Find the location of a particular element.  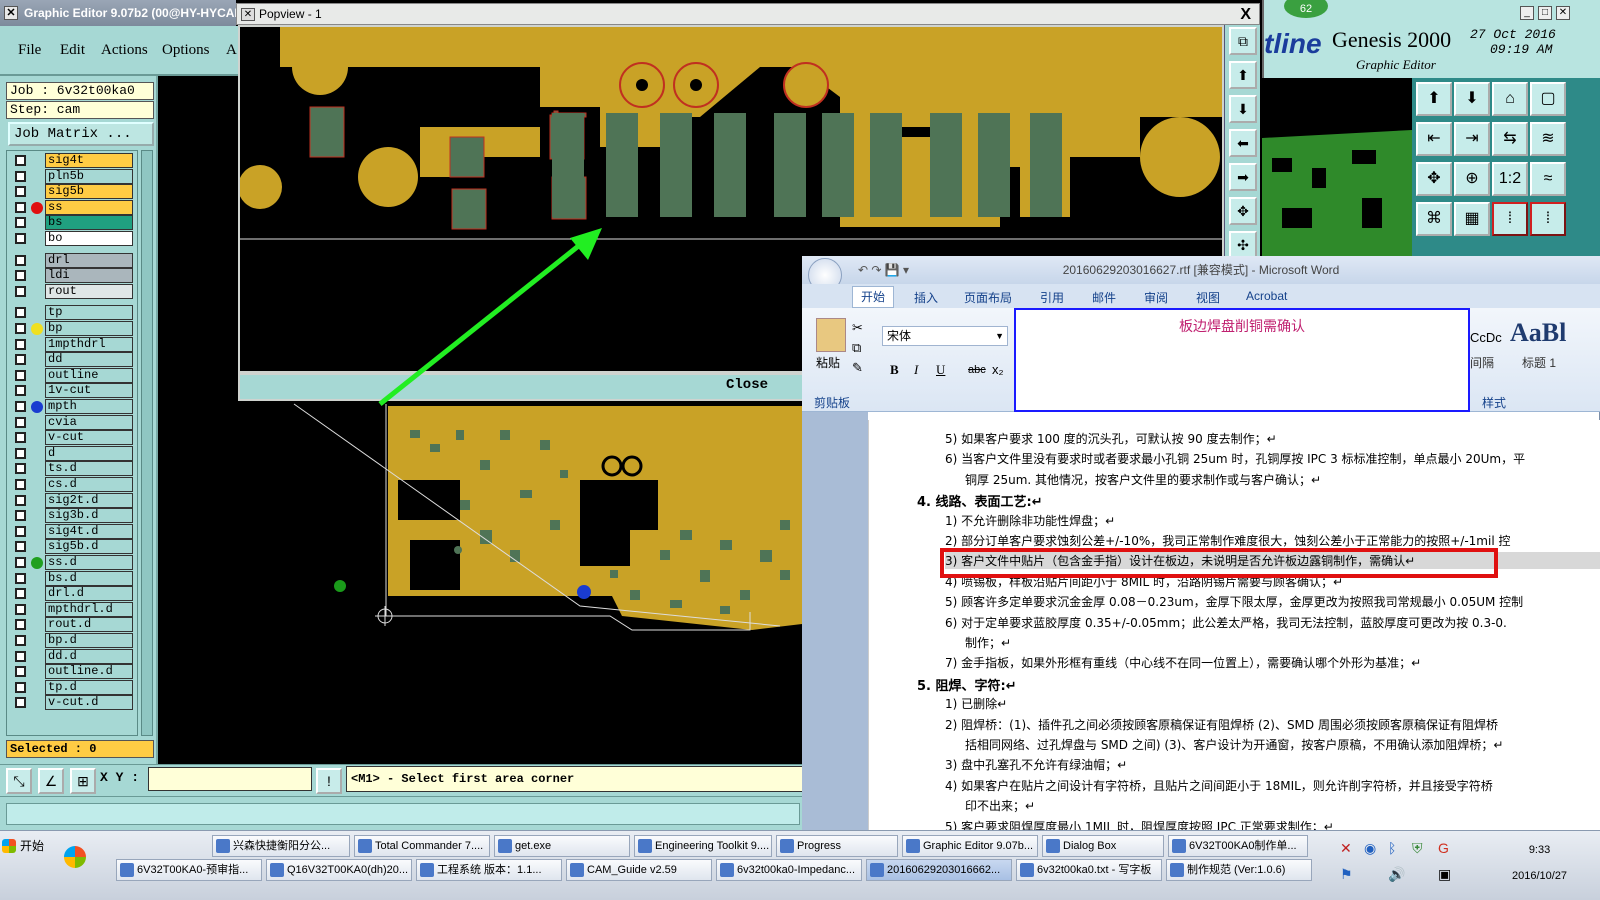

layer-row-sig5b-d: sig5b.d is located at coordinates (73, 547).